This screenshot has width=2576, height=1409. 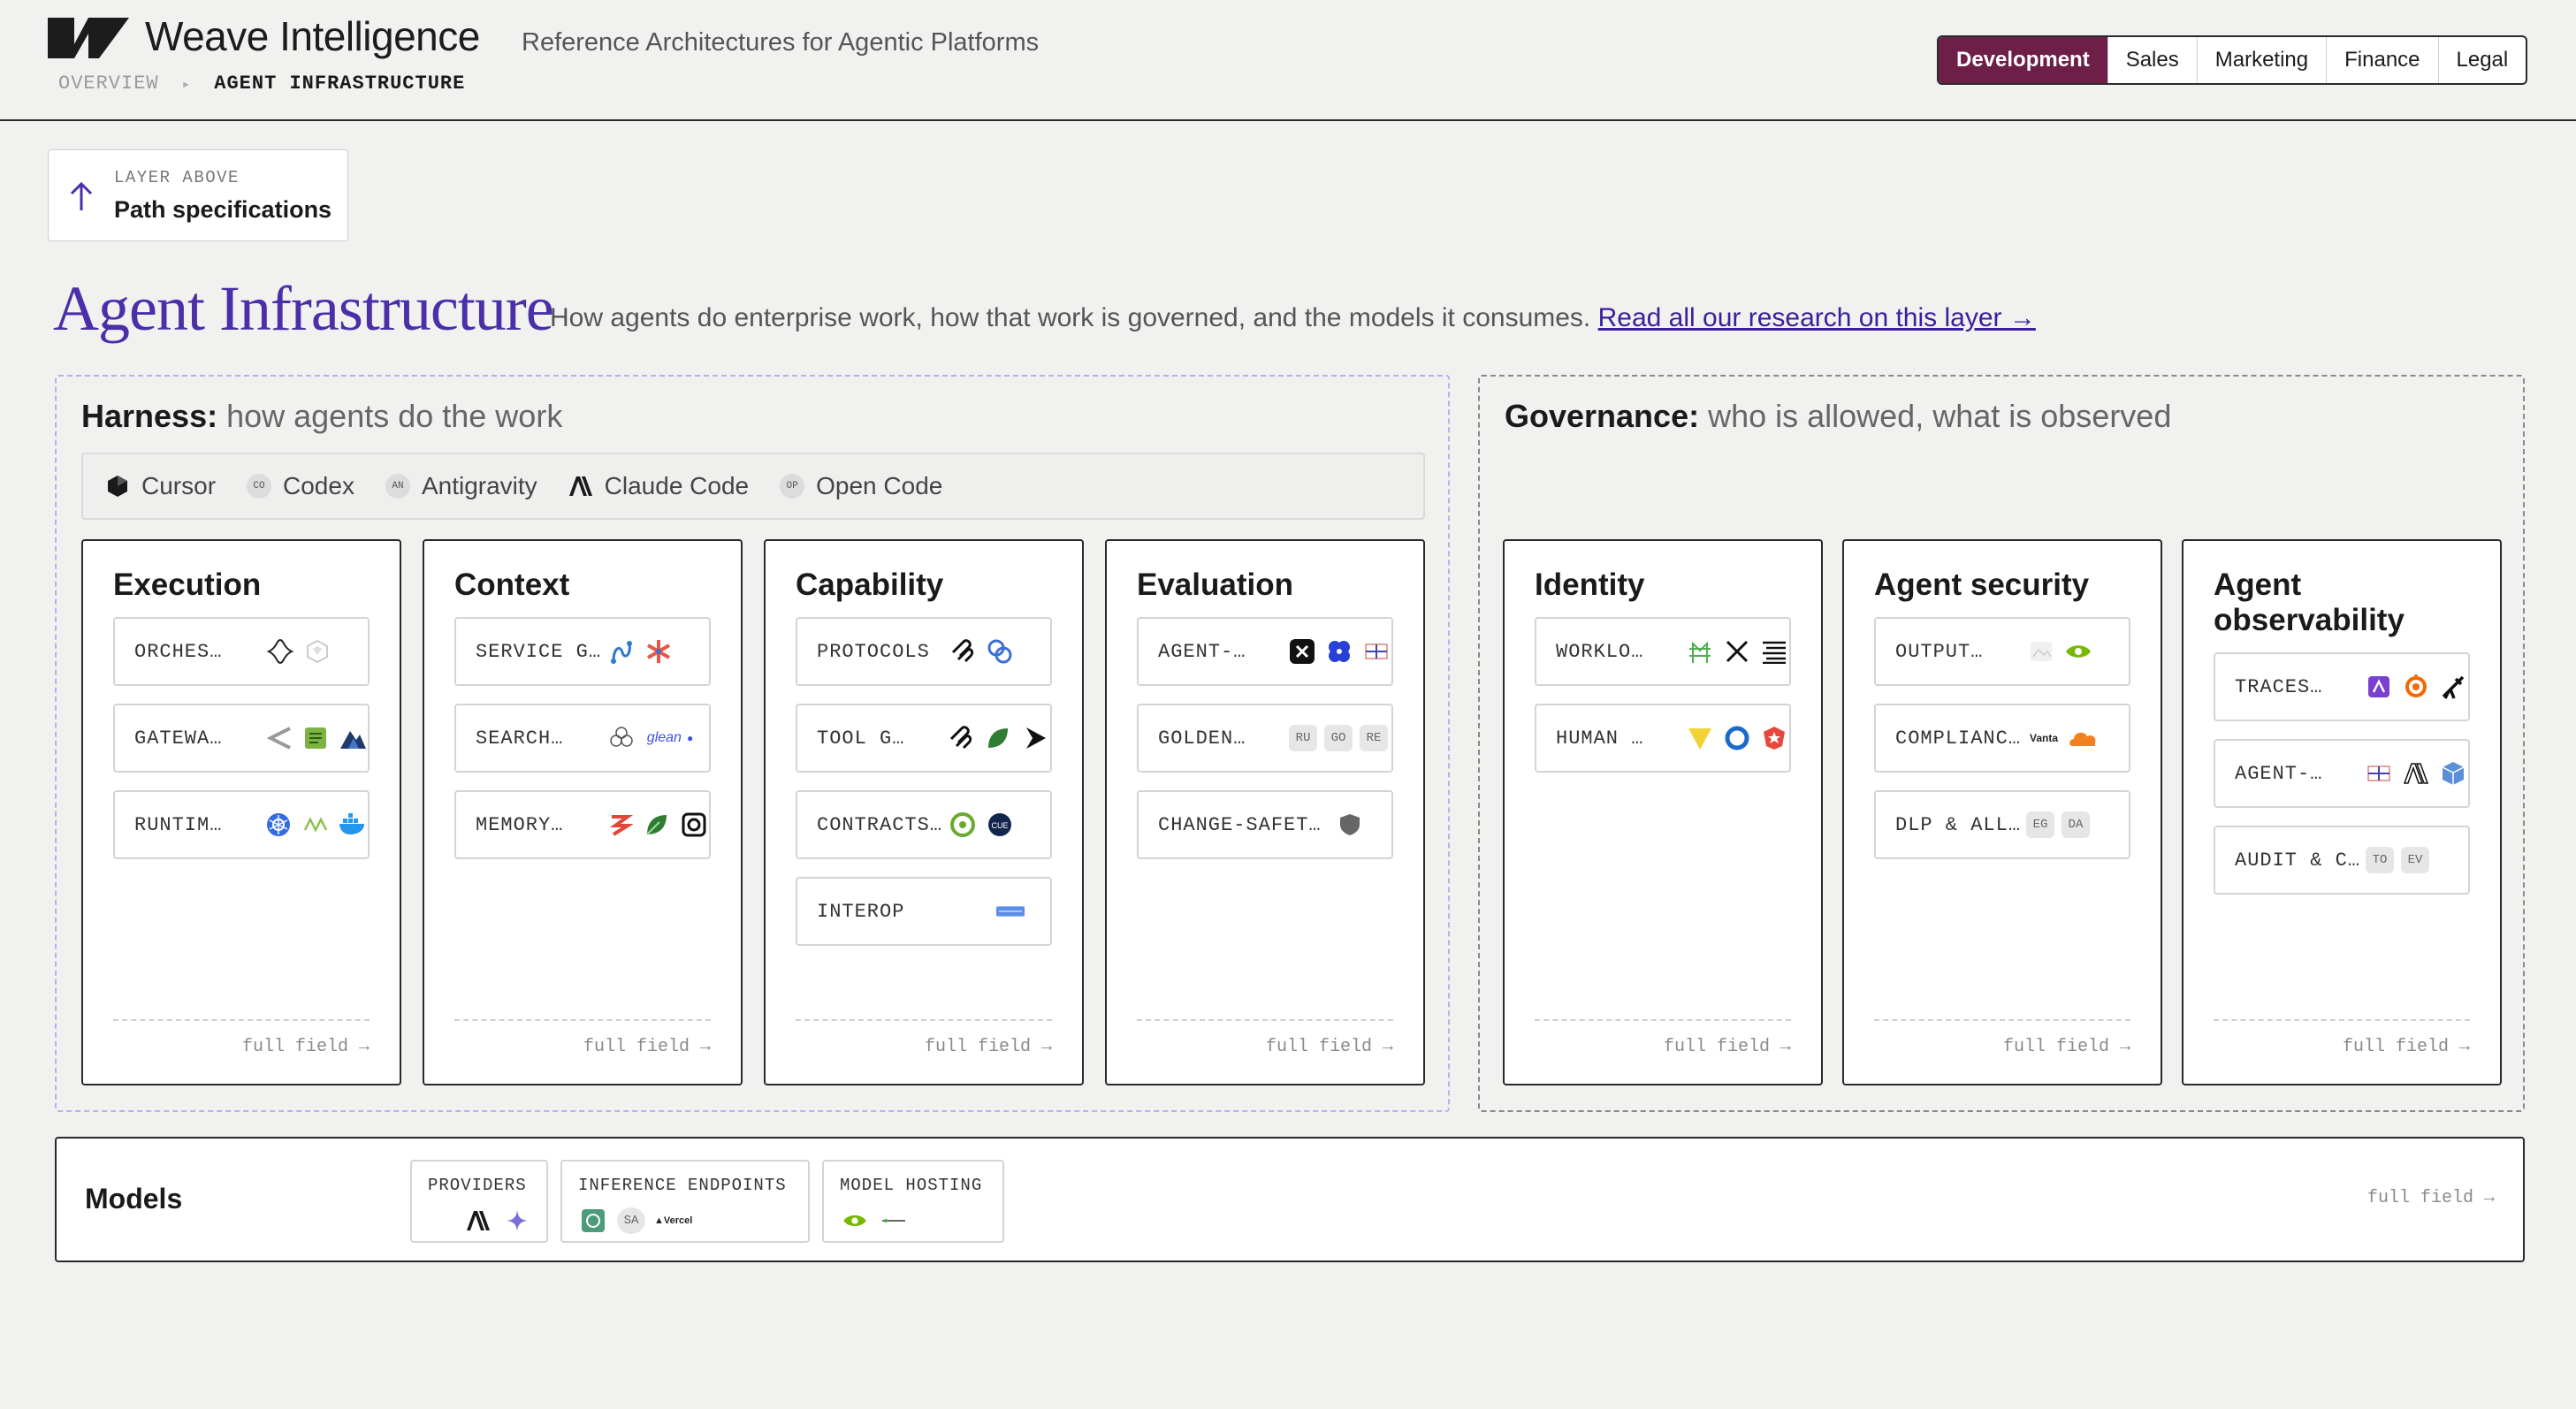 What do you see at coordinates (963, 825) in the screenshot?
I see `target-icon` at bounding box center [963, 825].